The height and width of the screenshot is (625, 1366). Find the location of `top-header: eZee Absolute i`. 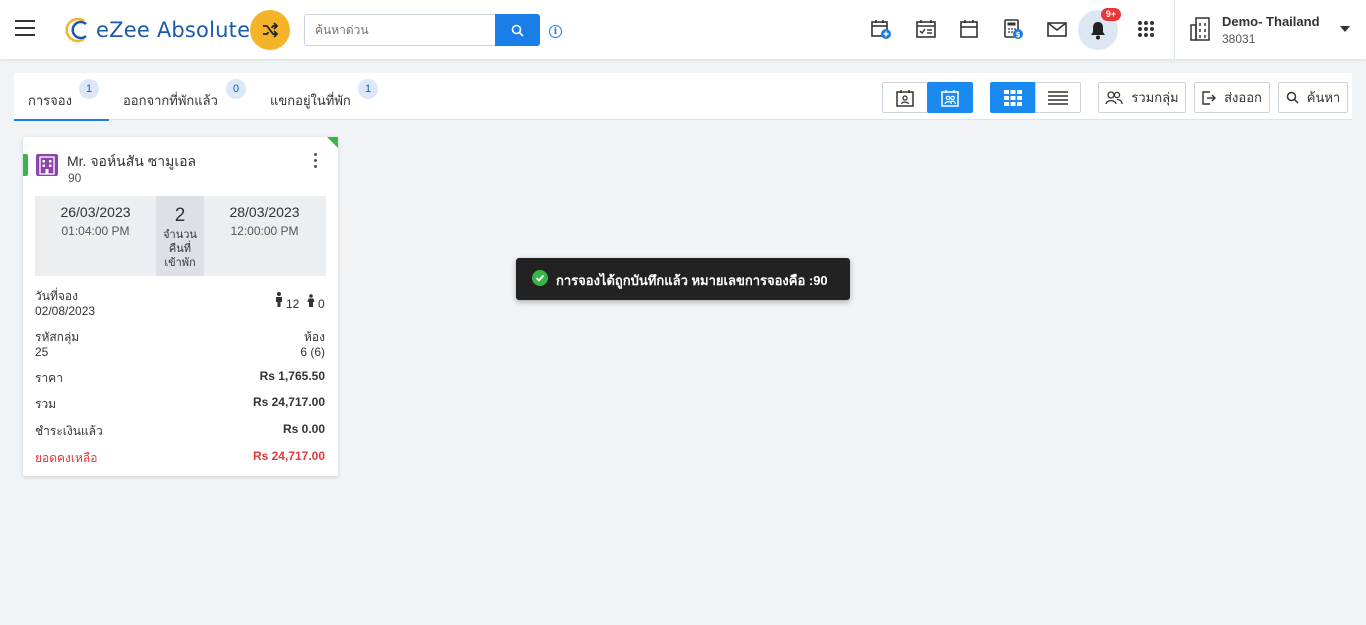

top-header: eZee Absolute i is located at coordinates (683, 30).